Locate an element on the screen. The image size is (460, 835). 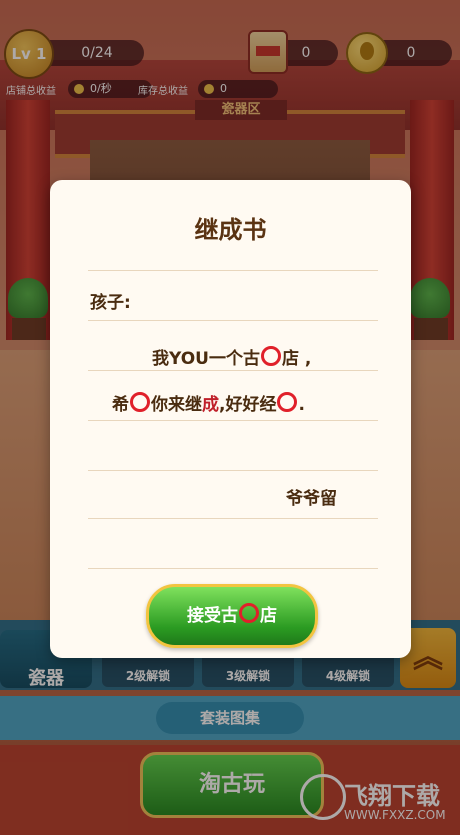
letter-line-1: 我YOU一个古 店 , is located at coordinates (231, 356).